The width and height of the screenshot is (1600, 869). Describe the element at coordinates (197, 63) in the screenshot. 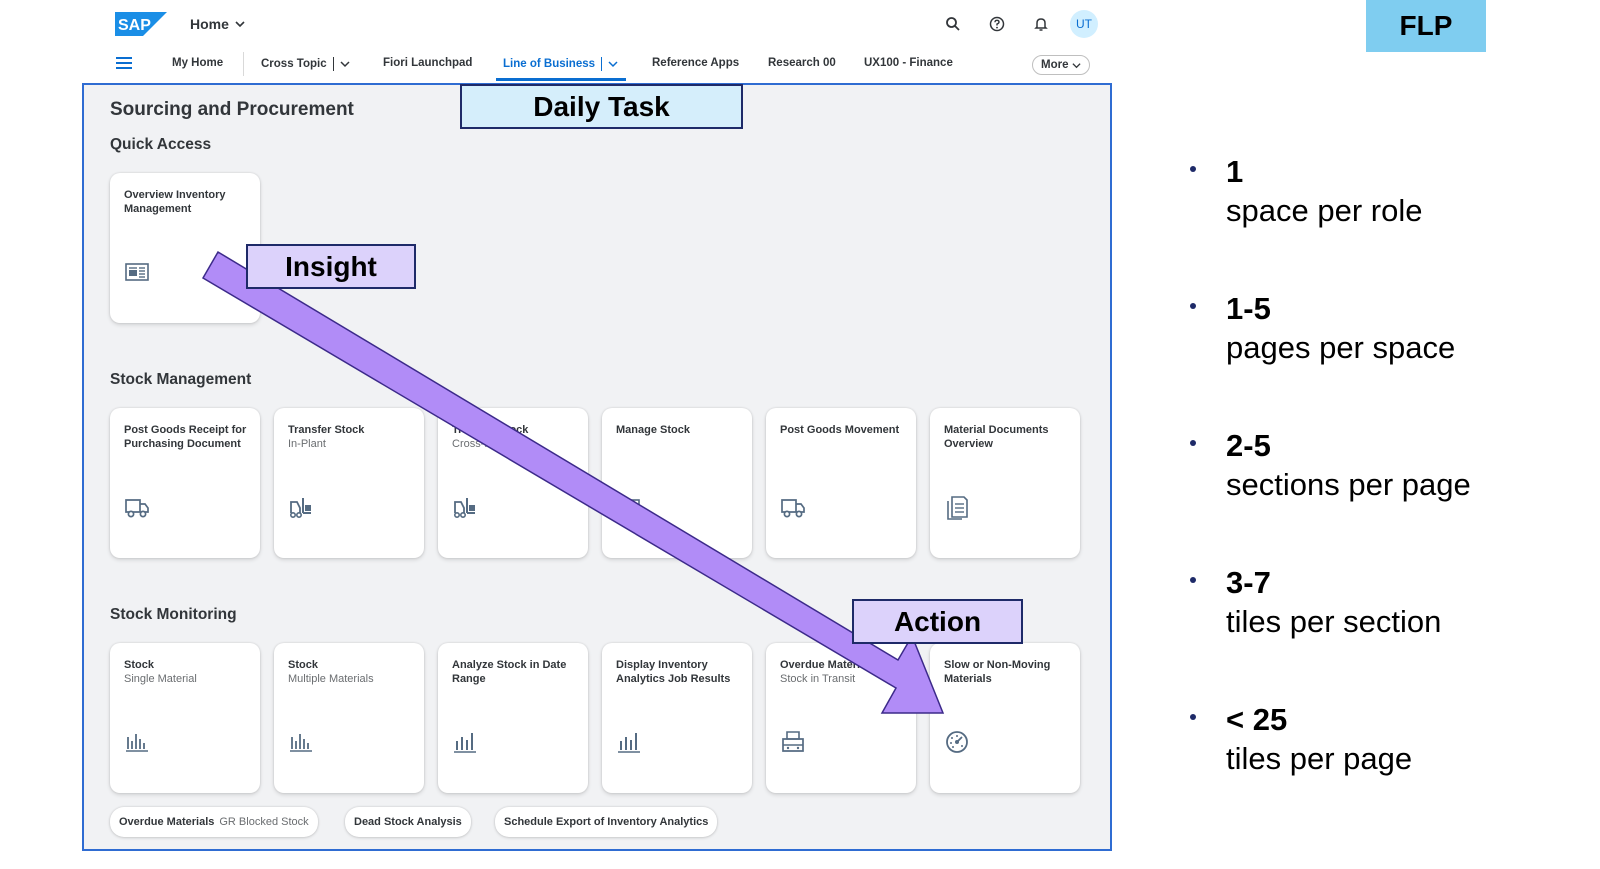

I see `nav-item-my-home: My Home` at that location.